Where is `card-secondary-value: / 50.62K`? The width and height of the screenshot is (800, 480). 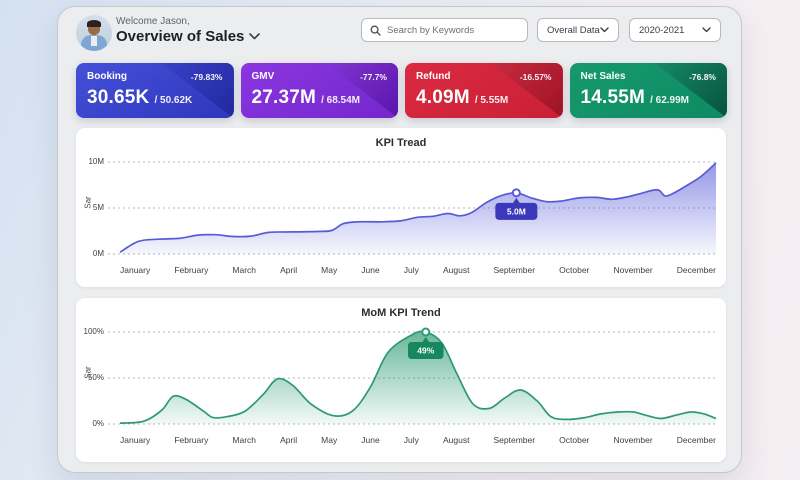 card-secondary-value: / 50.62K is located at coordinates (173, 100).